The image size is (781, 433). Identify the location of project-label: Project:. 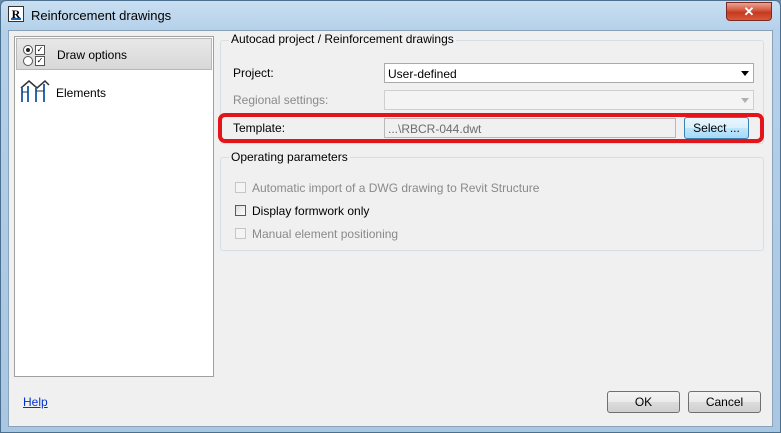
(253, 73).